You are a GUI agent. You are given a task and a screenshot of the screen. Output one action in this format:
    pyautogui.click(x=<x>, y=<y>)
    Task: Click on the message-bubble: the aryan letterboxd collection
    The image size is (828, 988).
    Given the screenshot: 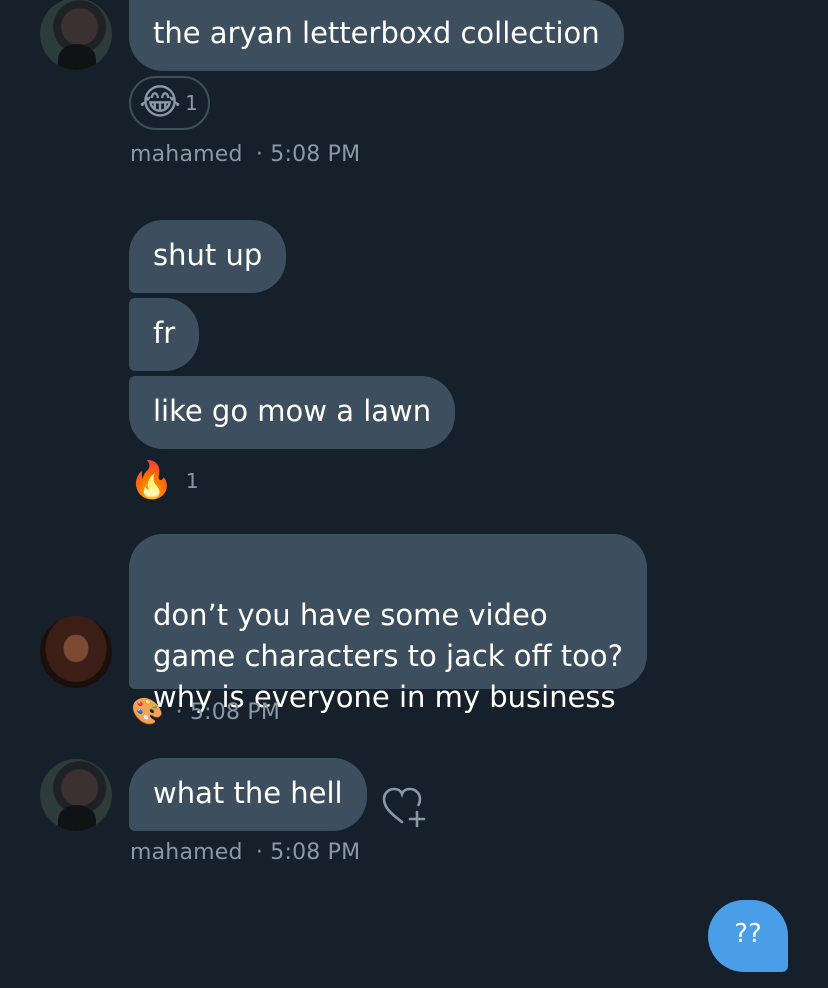 What is the action you would take?
    pyautogui.click(x=376, y=35)
    